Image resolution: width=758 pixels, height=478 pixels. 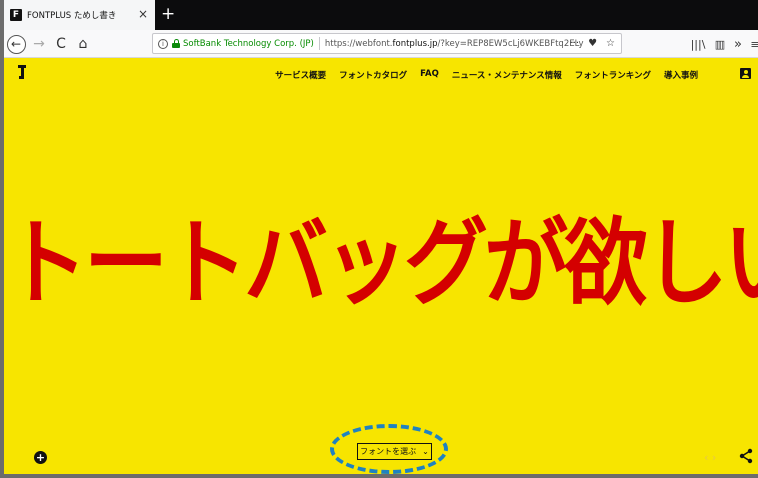 What do you see at coordinates (388, 451) in the screenshot?
I see `font-select-label: フォントを選ぶ` at bounding box center [388, 451].